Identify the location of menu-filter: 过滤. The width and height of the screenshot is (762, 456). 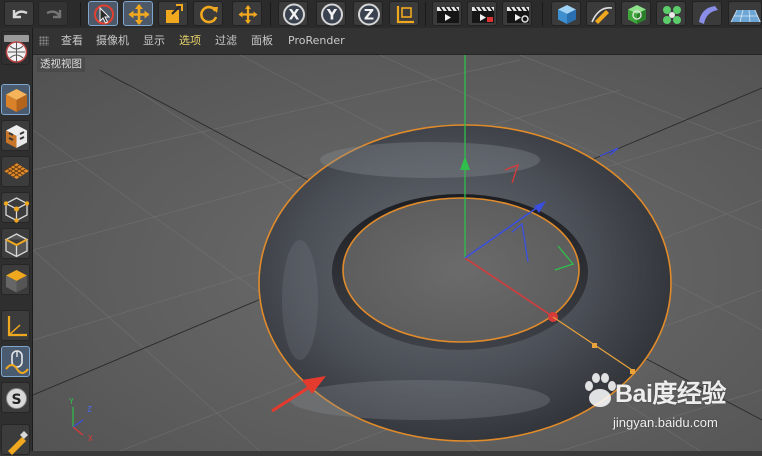
(226, 41).